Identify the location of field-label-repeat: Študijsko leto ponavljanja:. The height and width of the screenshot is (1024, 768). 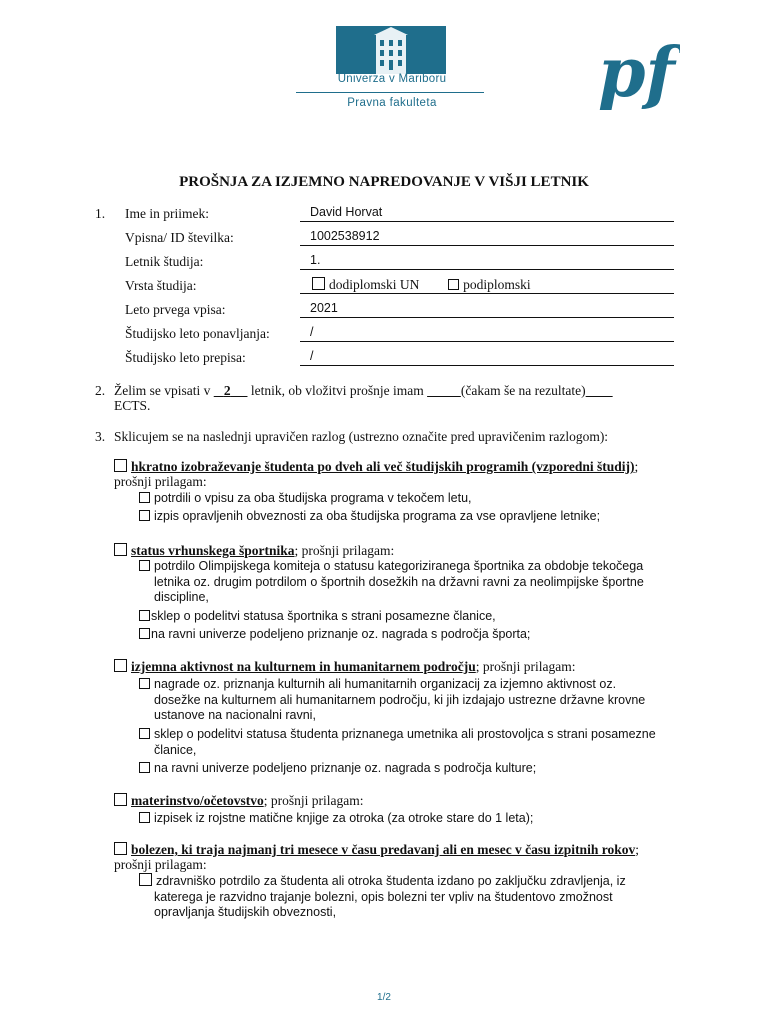
(197, 333).